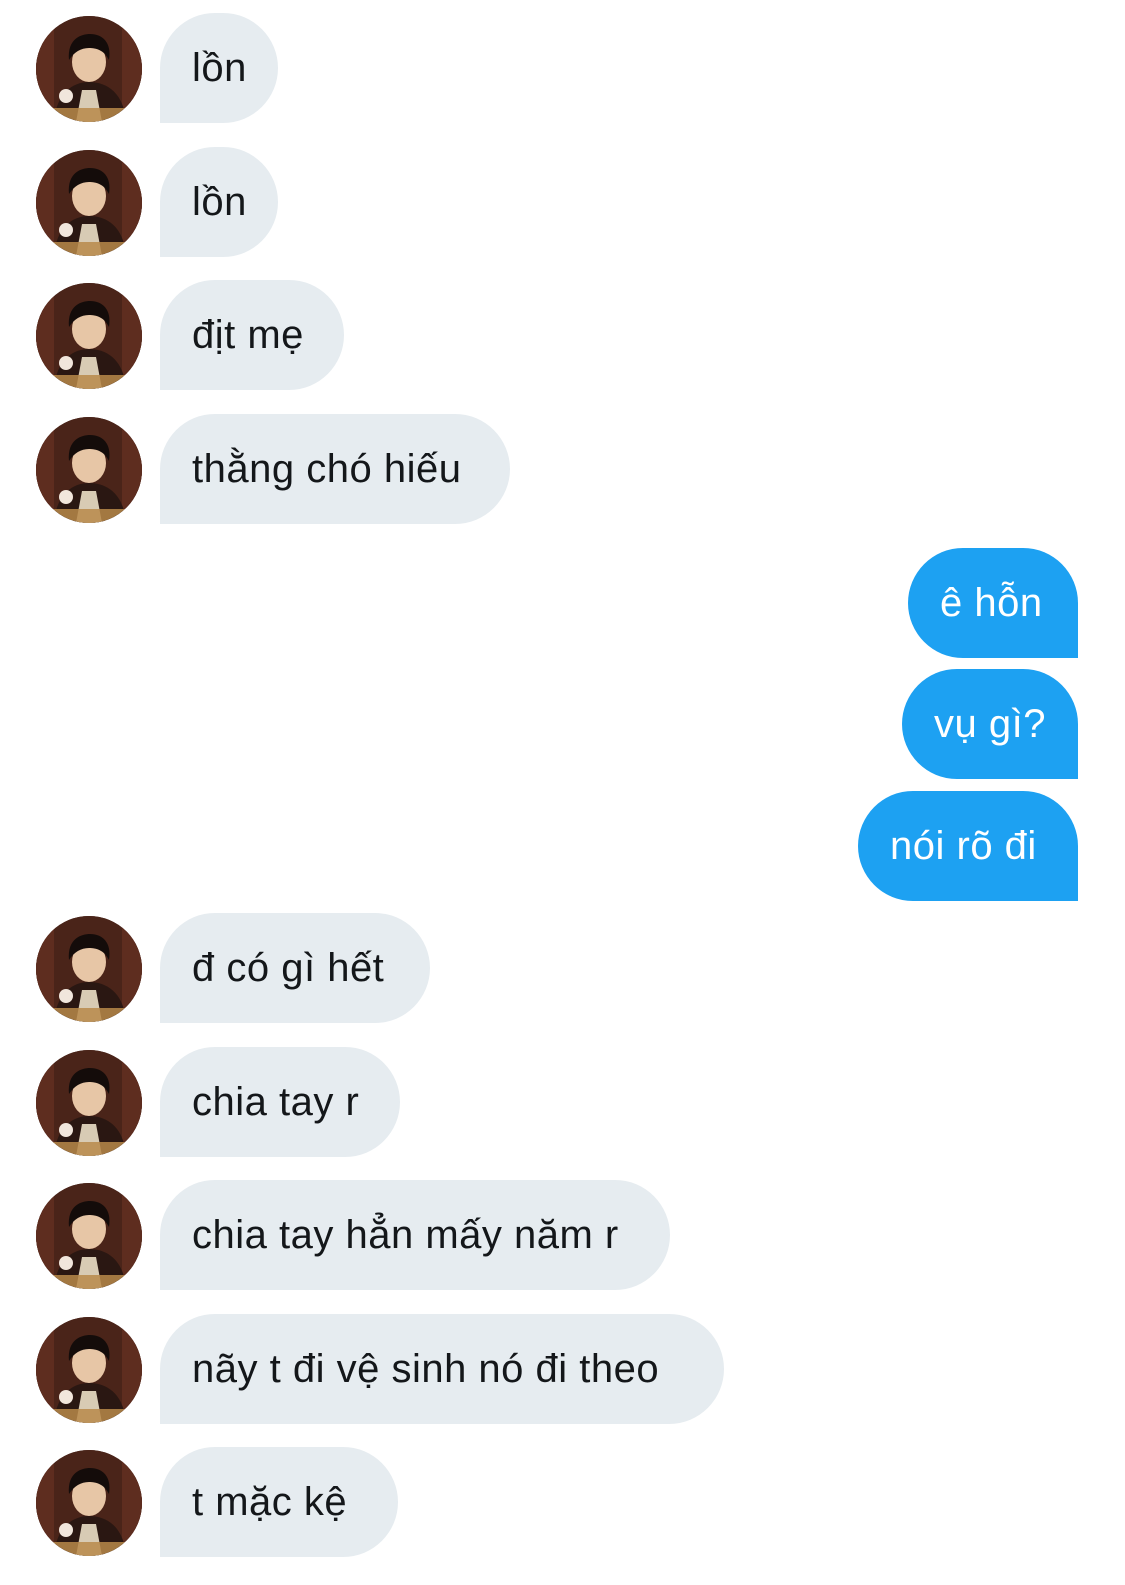 The image size is (1125, 1585). I want to click on message-row: chia tay hẳn mấy năm r, so click(562, 1235).